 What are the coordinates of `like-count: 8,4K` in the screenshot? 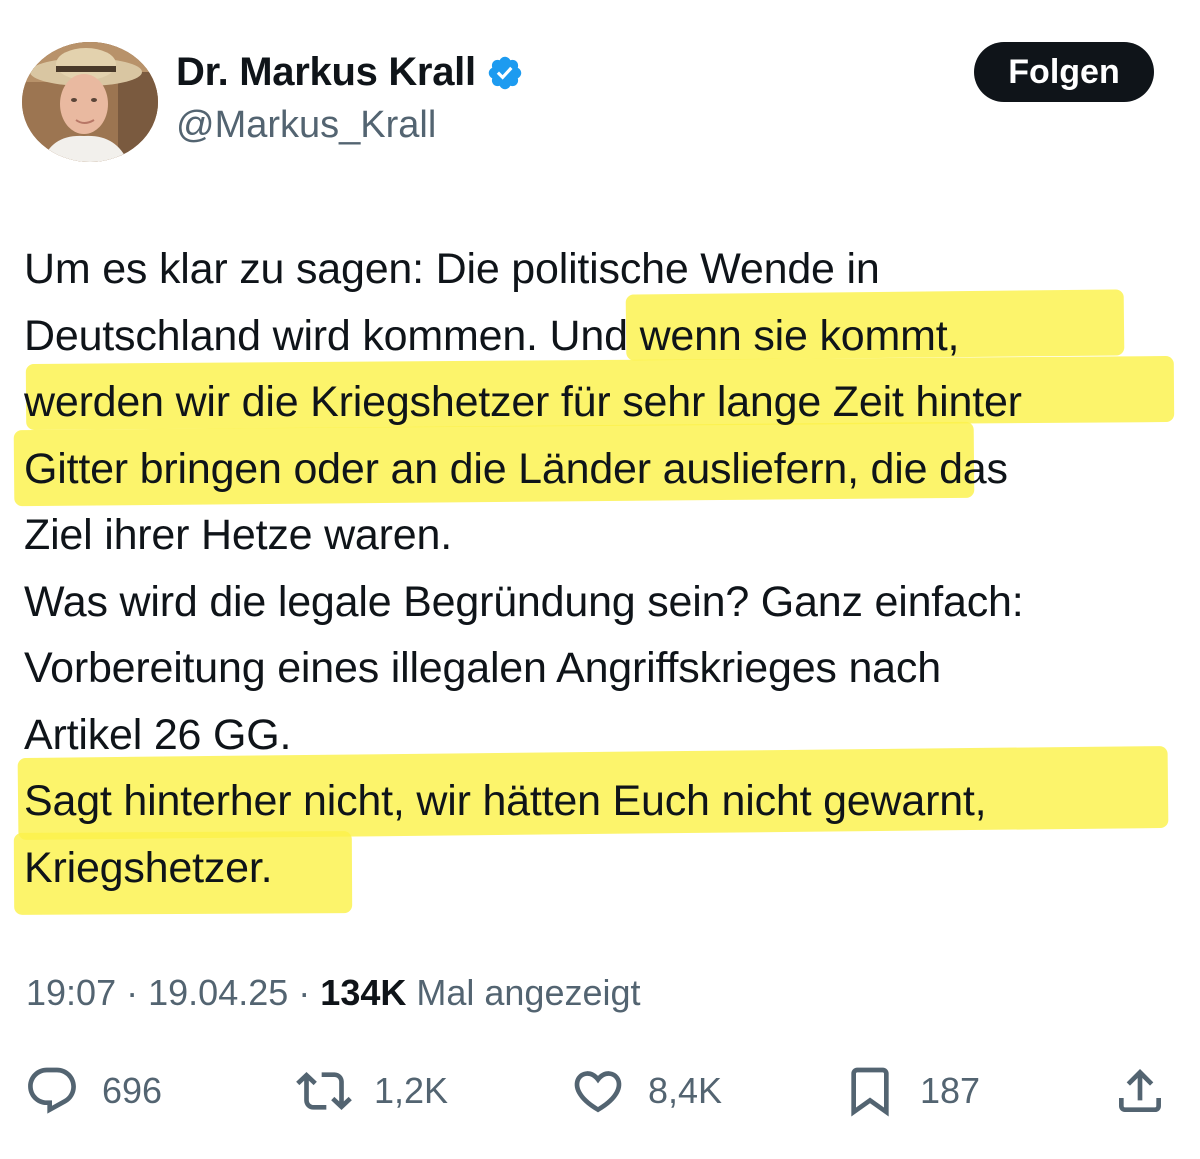 It's located at (685, 1090).